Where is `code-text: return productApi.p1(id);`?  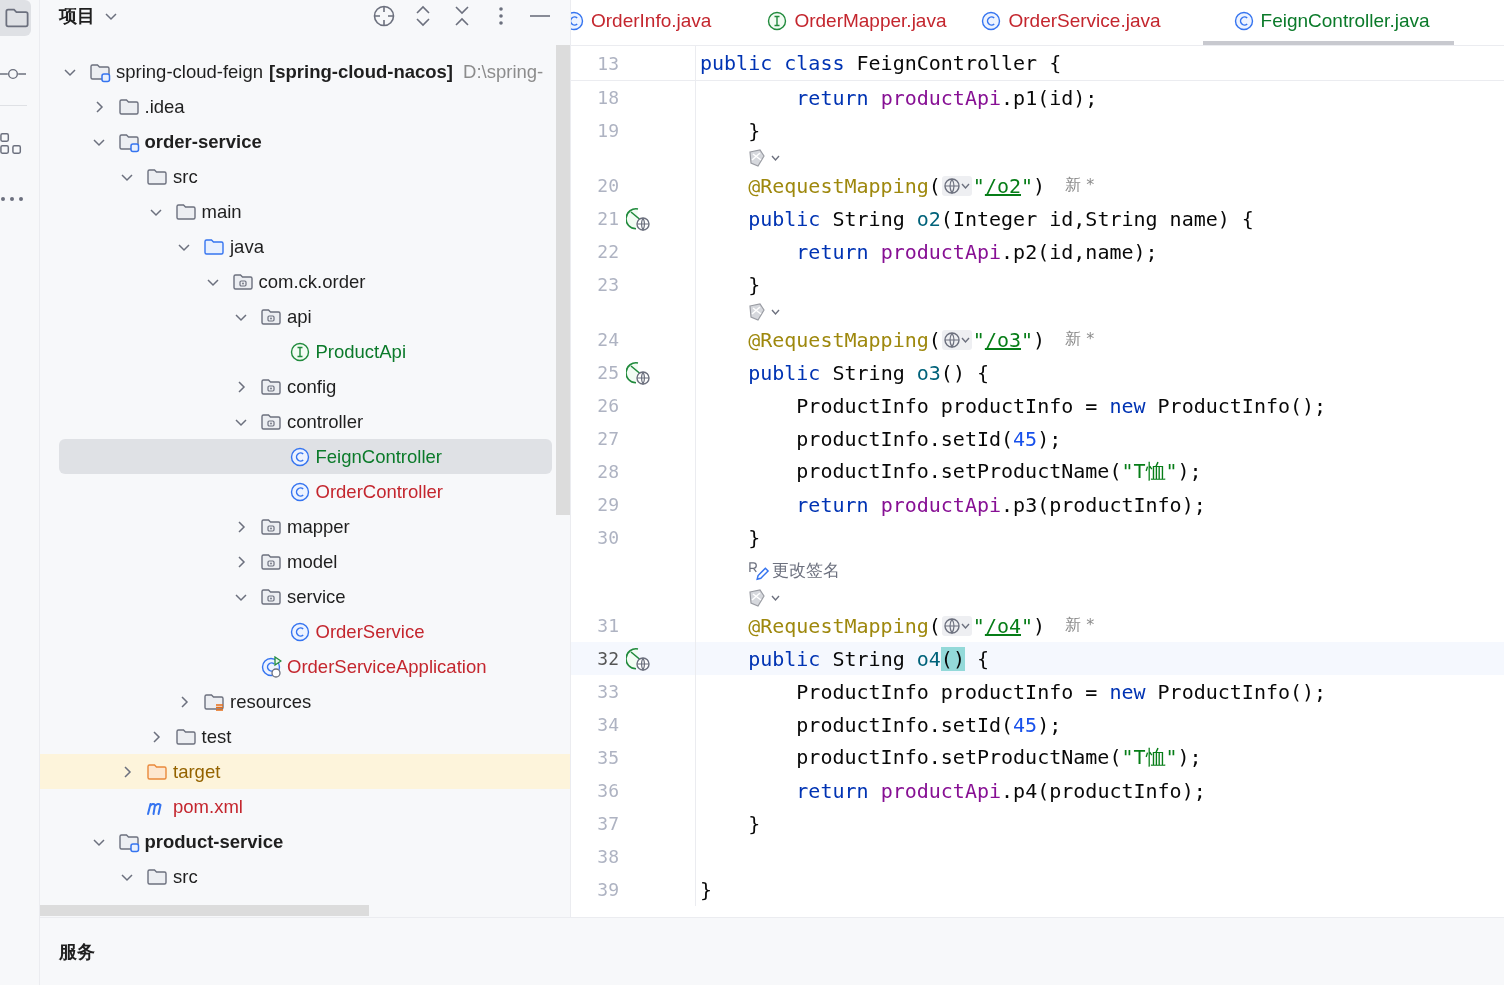 code-text: return productApi.p1(id); is located at coordinates (946, 97).